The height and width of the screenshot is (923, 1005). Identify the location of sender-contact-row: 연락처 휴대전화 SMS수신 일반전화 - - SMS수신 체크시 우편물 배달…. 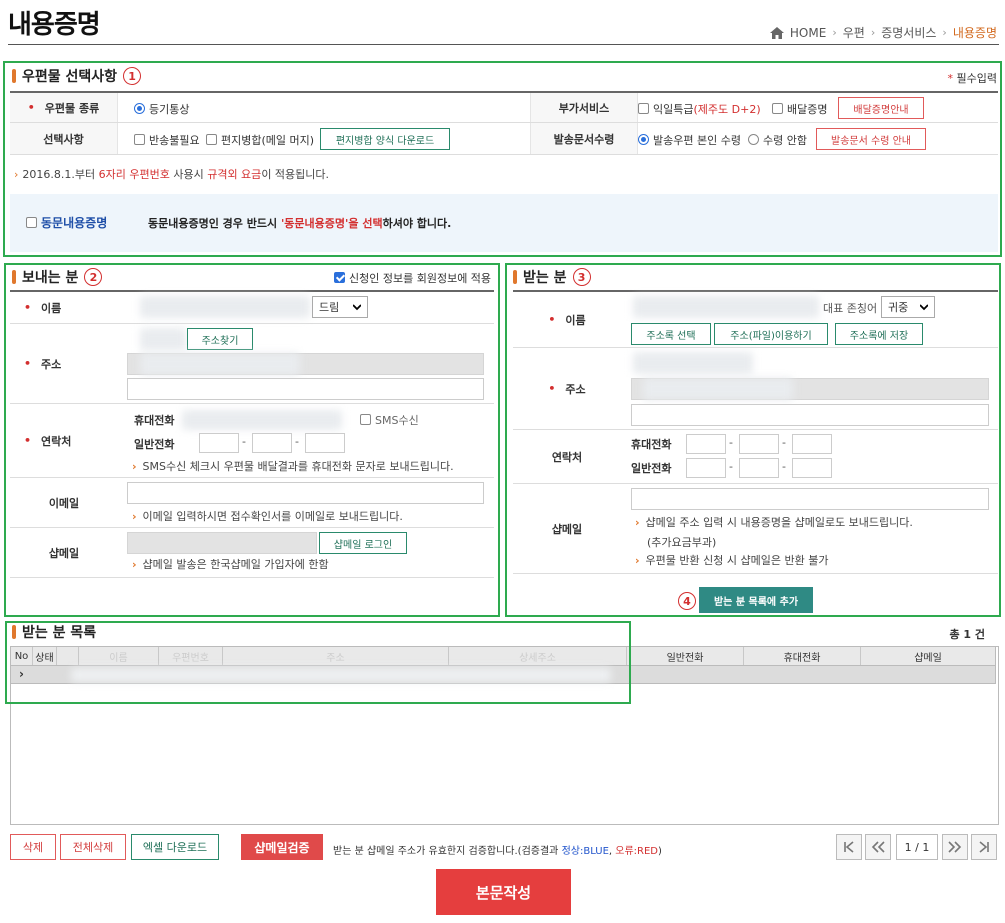
(252, 441).